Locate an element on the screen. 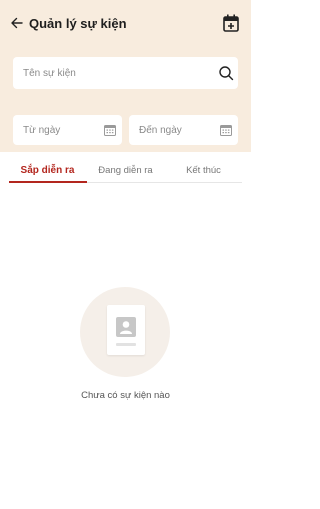  calendar-plus-icon is located at coordinates (231, 23).